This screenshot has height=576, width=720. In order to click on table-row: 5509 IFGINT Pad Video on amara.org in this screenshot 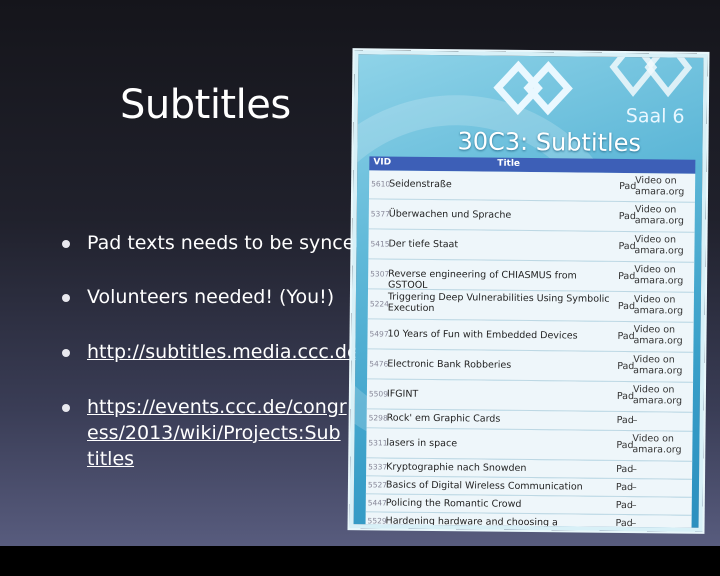, I will do `click(530, 396)`.